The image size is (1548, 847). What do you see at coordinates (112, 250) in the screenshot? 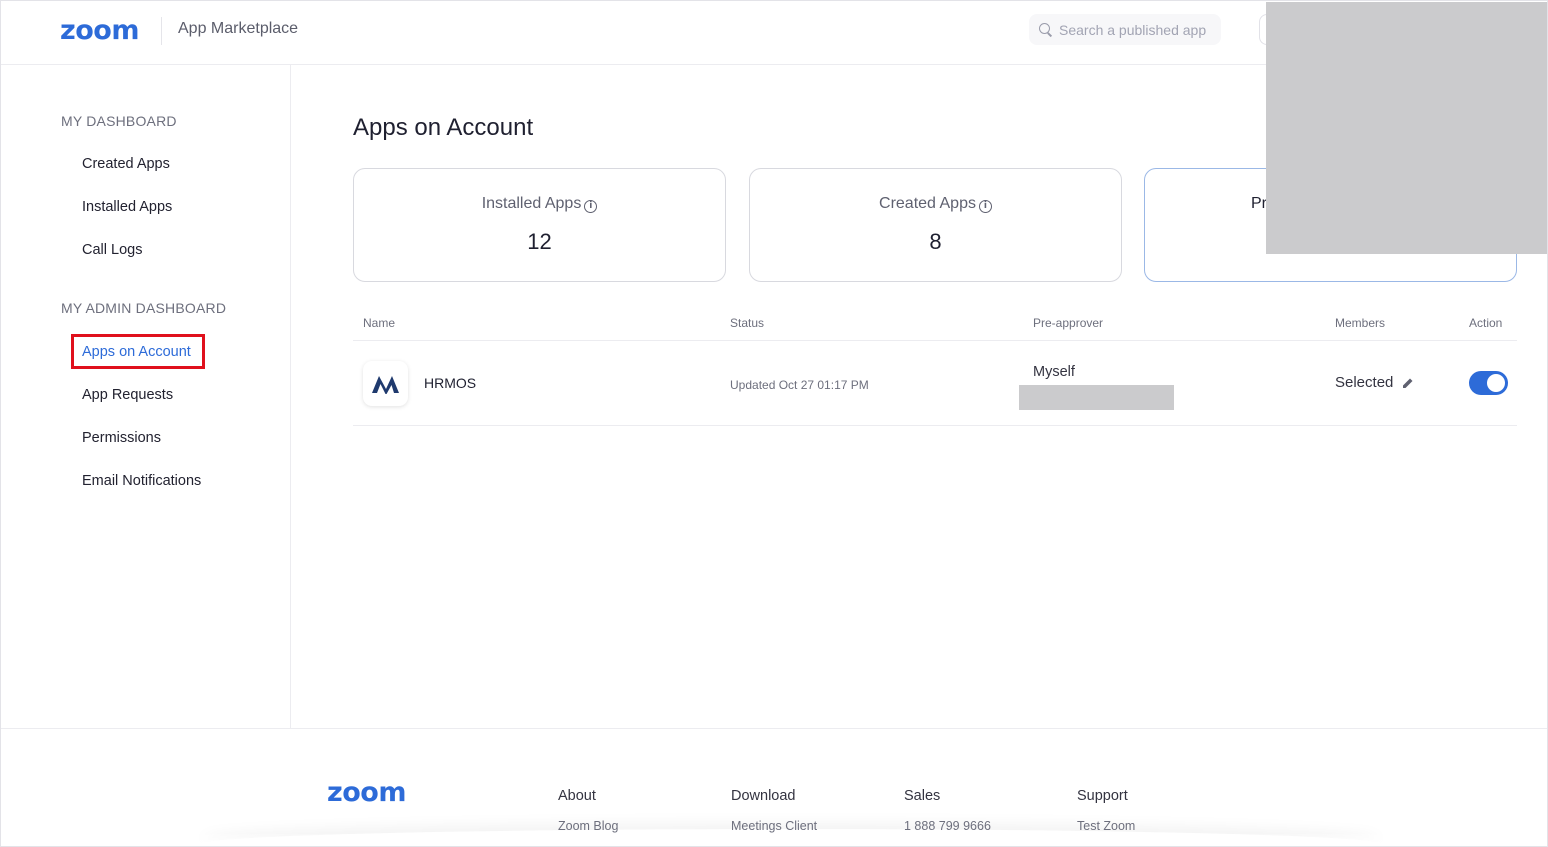
I see `sidebar-item-call-logs: Call Logs` at bounding box center [112, 250].